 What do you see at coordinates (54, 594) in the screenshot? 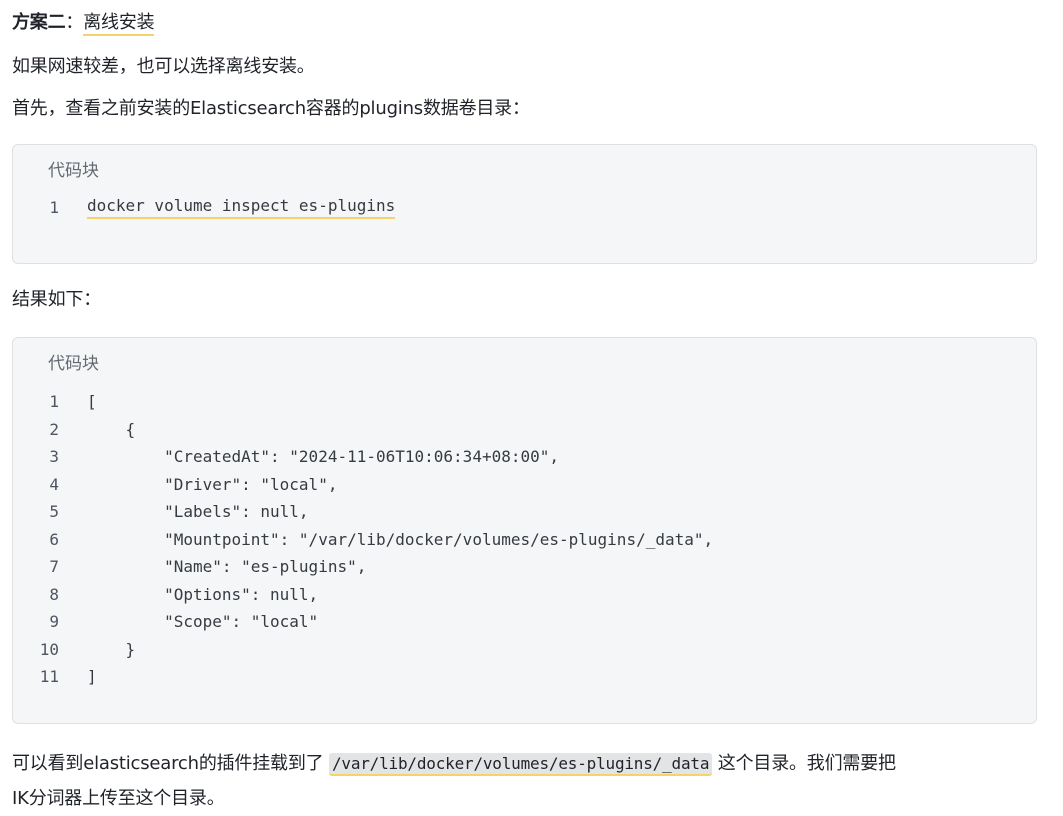
I see `line-number: 8` at bounding box center [54, 594].